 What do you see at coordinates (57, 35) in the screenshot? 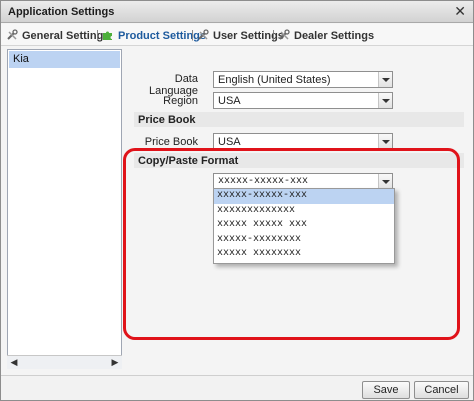
I see `tab-general-settings: General Settings` at bounding box center [57, 35].